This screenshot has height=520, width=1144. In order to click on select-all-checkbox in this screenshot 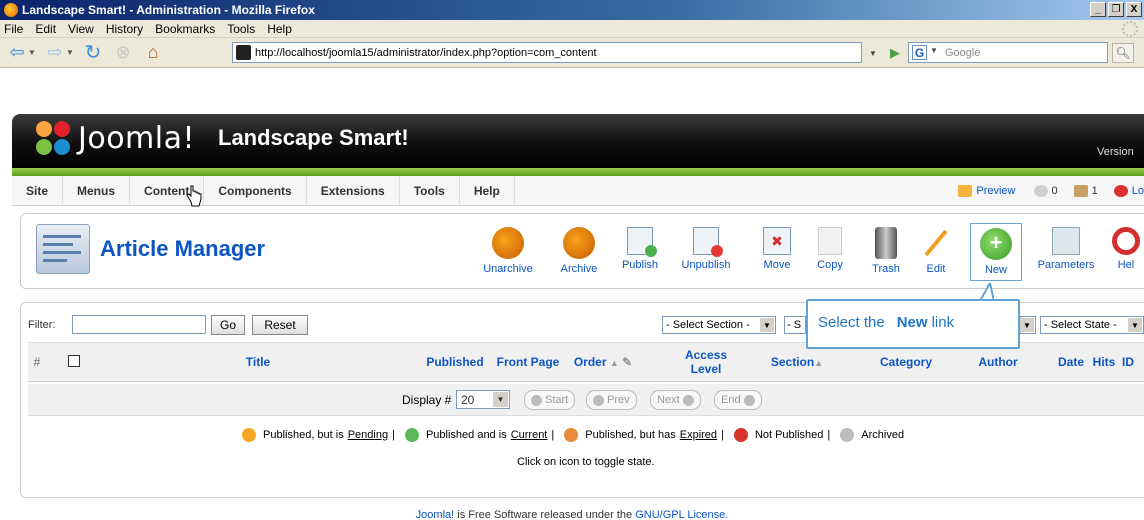, I will do `click(74, 361)`.